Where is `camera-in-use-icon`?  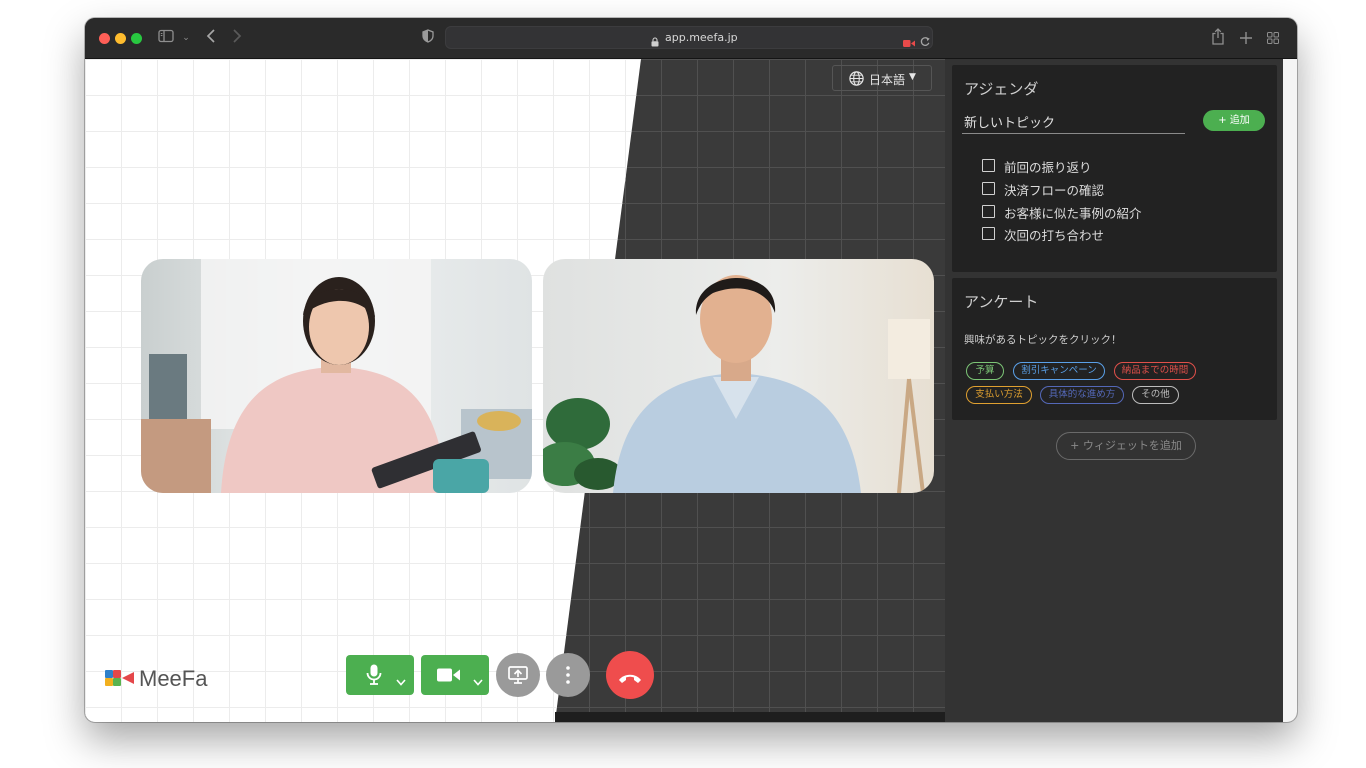
camera-in-use-icon is located at coordinates (909, 42).